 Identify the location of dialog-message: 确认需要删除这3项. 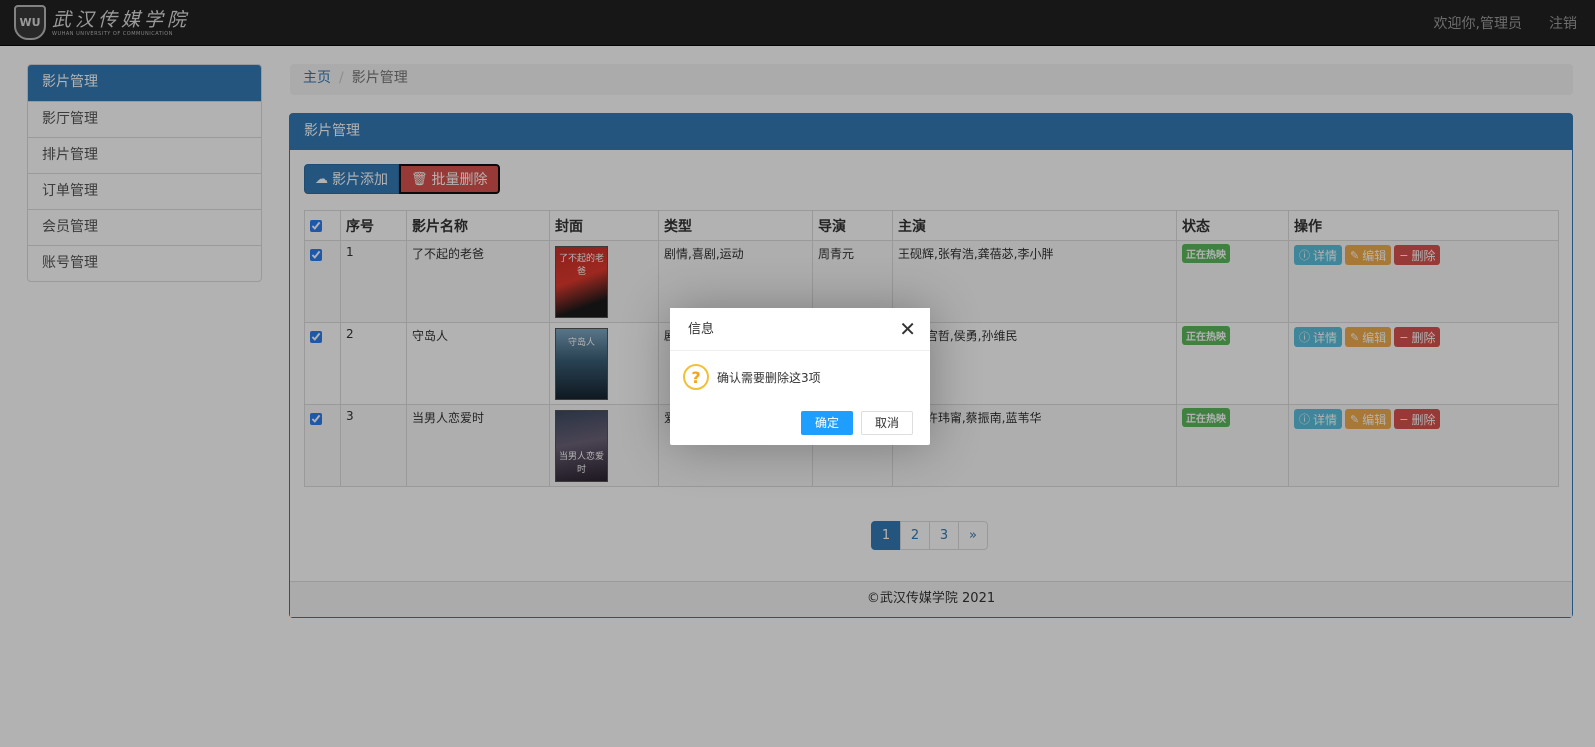
(769, 377).